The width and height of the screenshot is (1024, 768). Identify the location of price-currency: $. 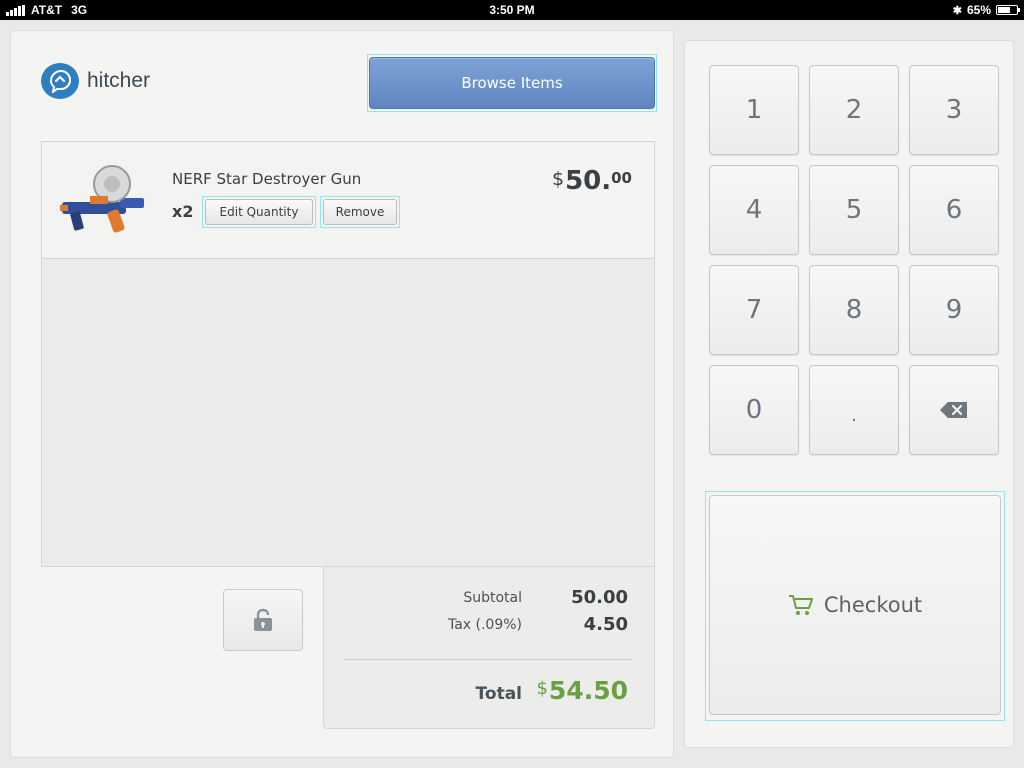
(558, 179).